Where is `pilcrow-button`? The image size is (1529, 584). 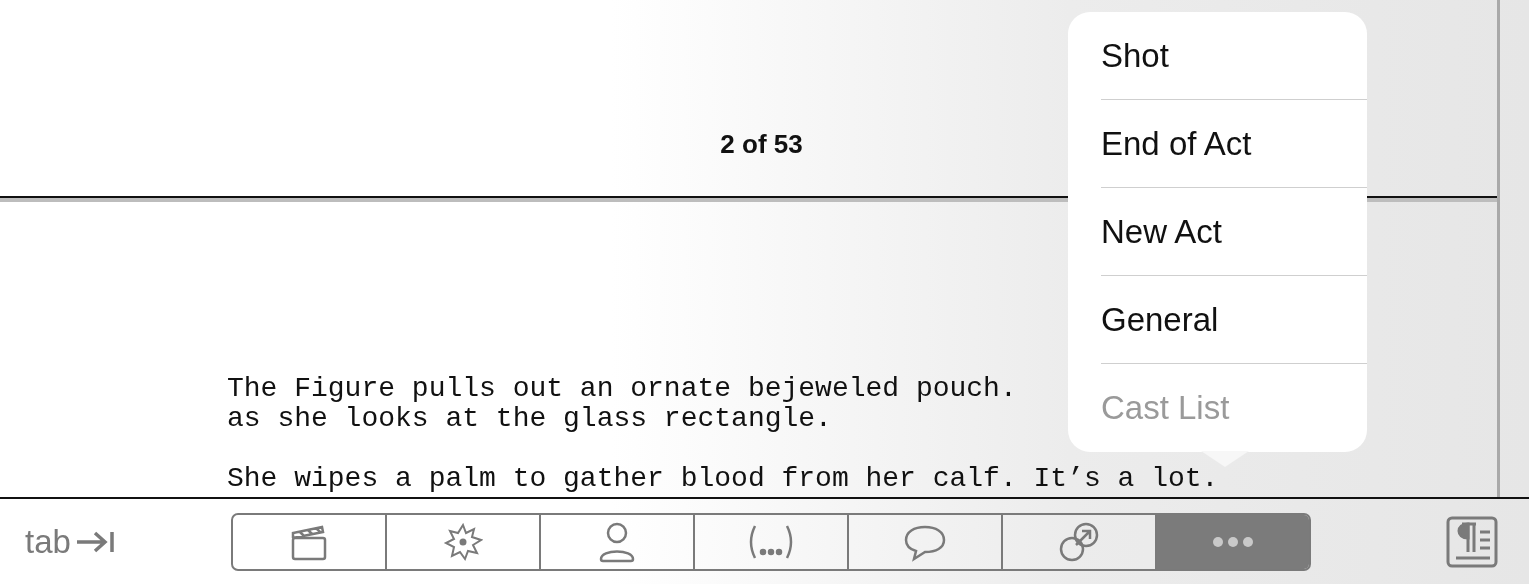
pilcrow-button is located at coordinates (1472, 541).